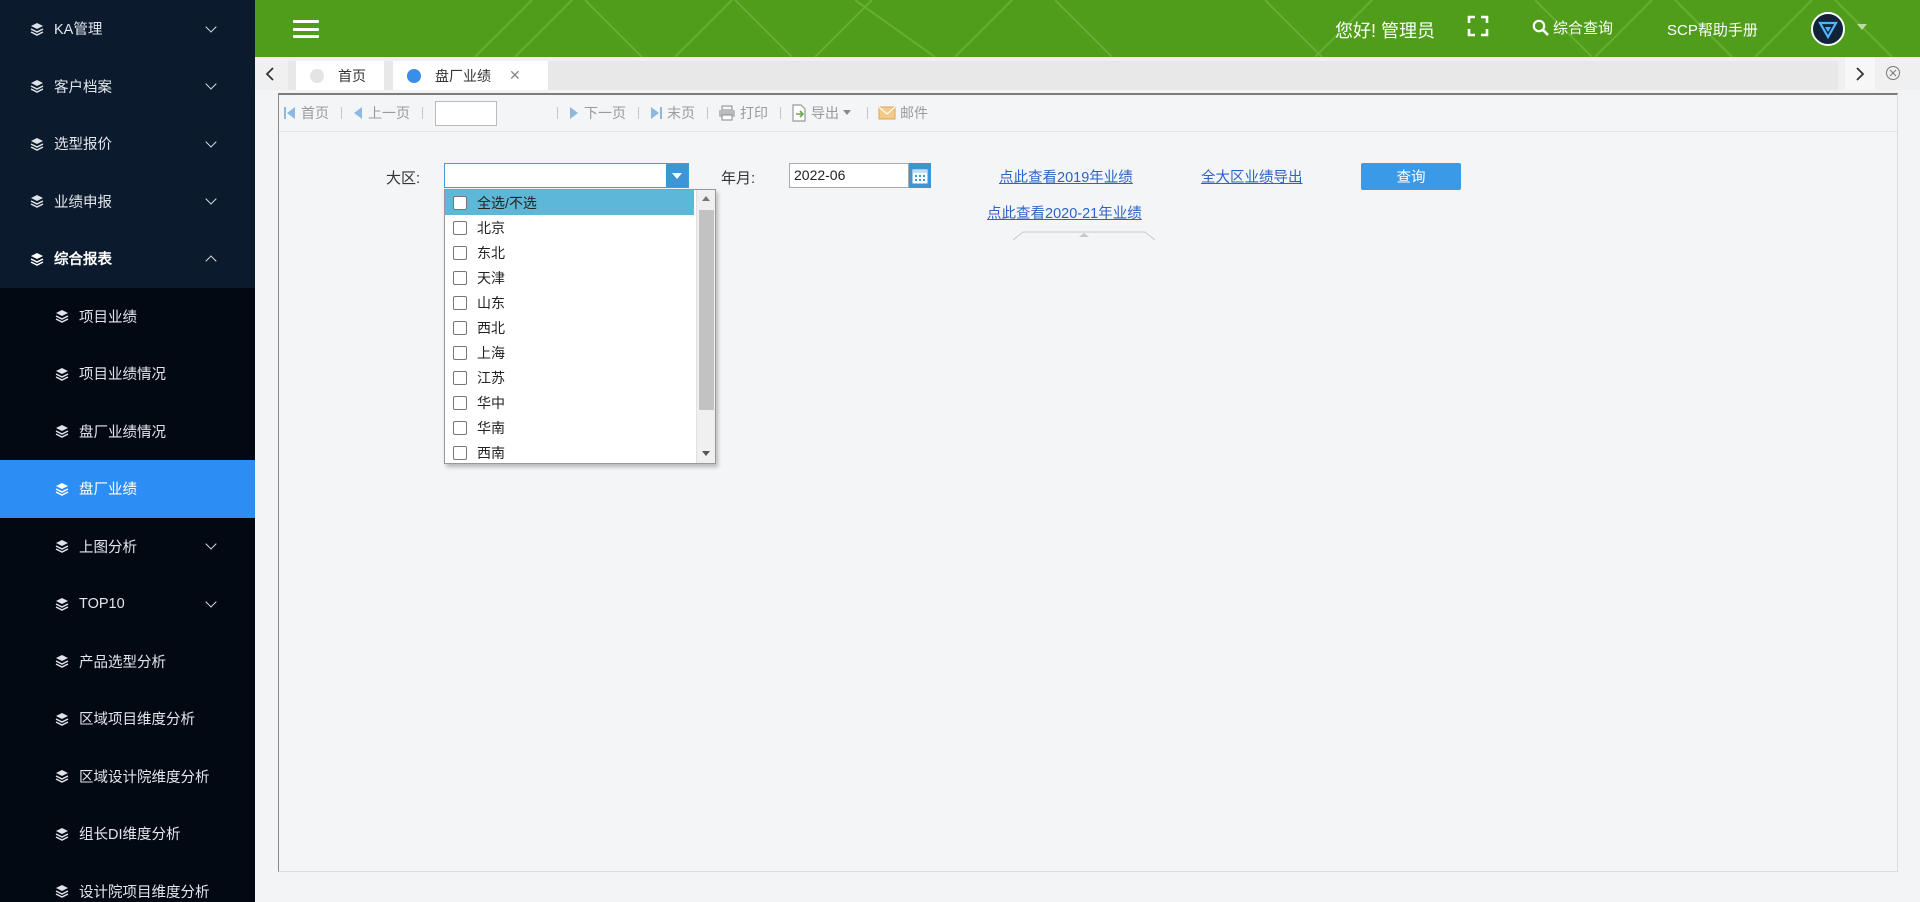 The image size is (1920, 902). What do you see at coordinates (127, 776) in the screenshot?
I see `sidebar-subitem-region-design: 区域设计院维度分析` at bounding box center [127, 776].